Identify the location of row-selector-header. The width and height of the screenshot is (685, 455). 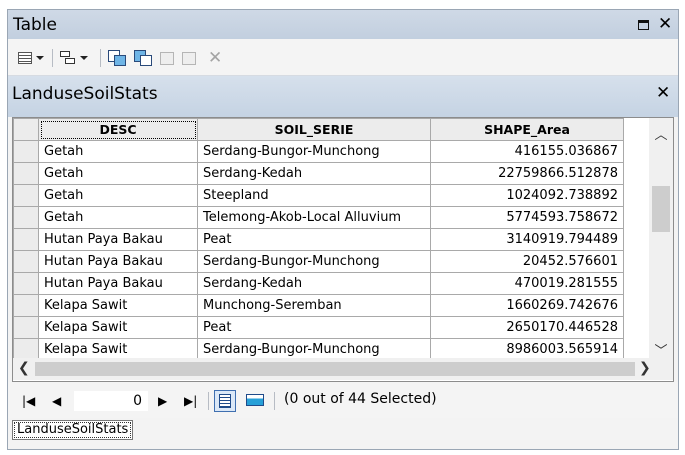
(26, 129).